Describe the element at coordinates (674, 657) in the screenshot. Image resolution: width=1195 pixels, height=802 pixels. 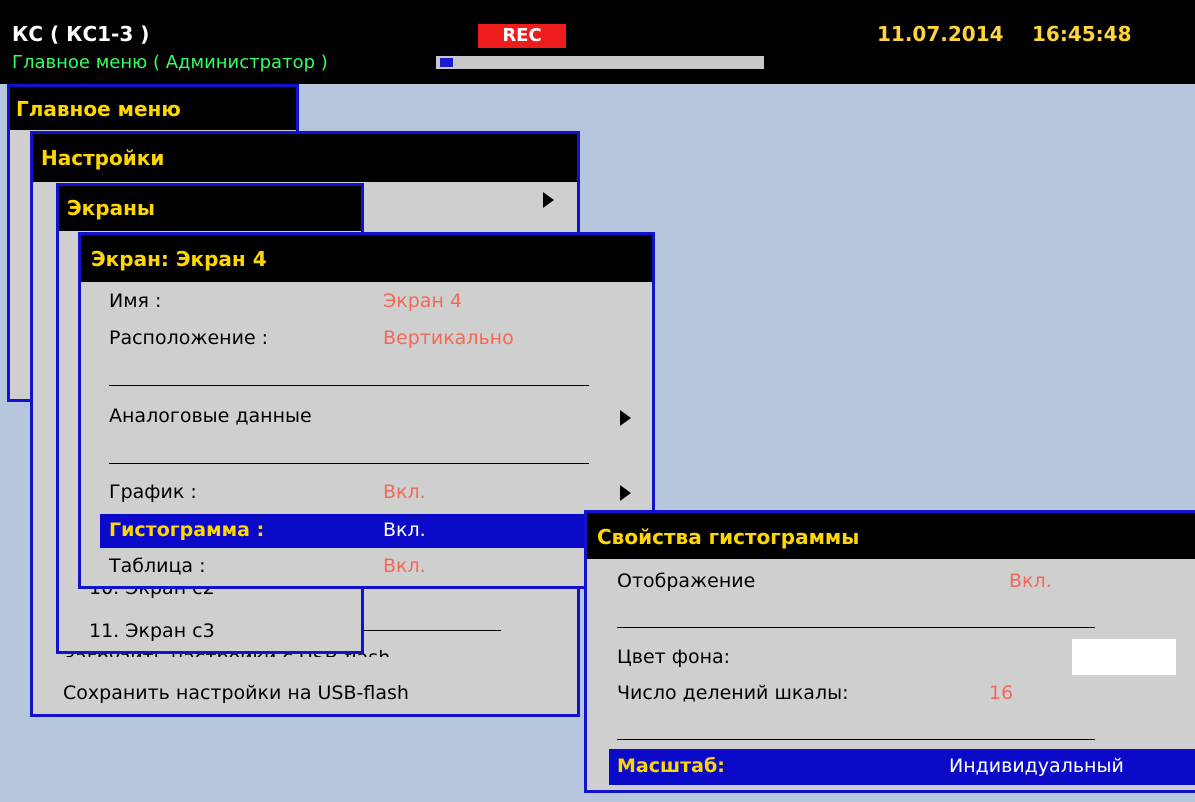
I see `bg-color-label: Цвет фона:` at that location.